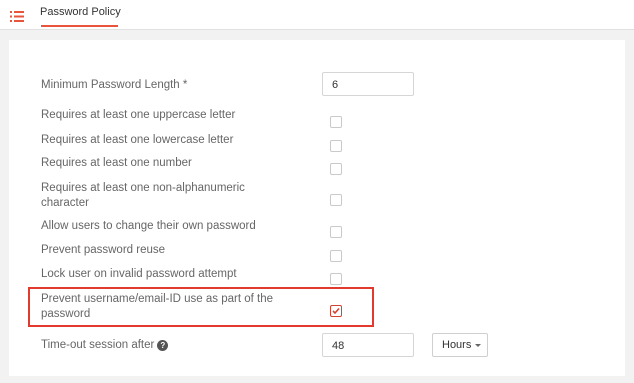  What do you see at coordinates (336, 232) in the screenshot?
I see `change-own-checkbox` at bounding box center [336, 232].